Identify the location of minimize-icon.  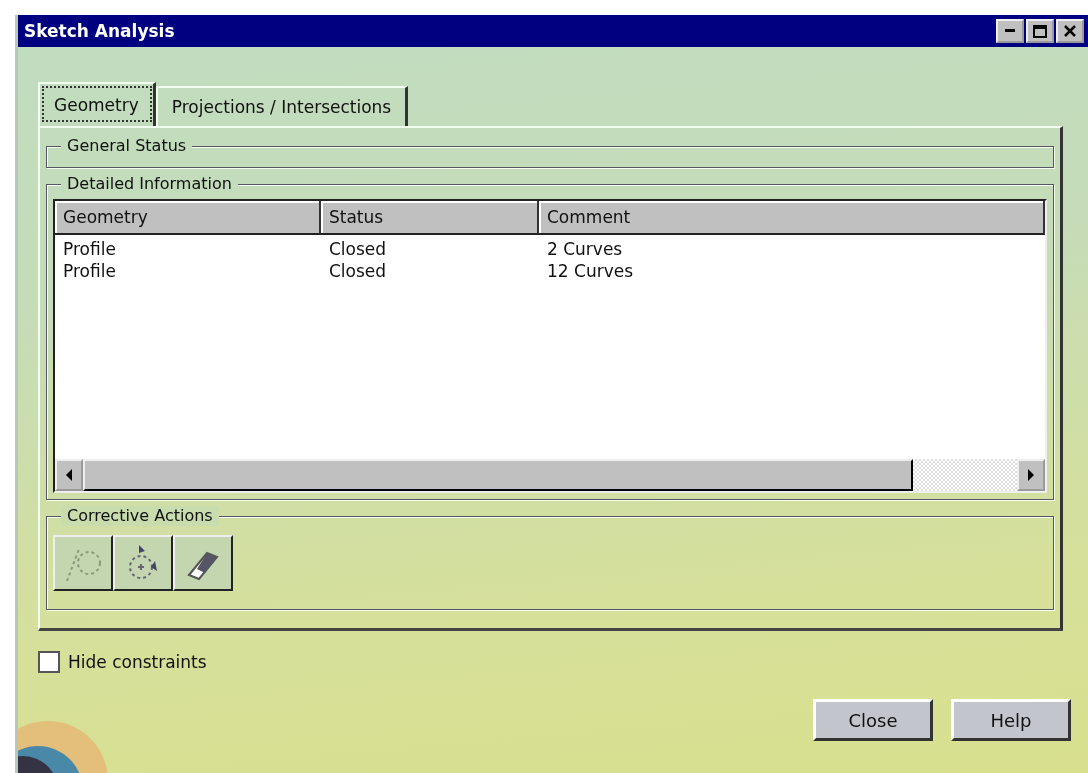
(1010, 31).